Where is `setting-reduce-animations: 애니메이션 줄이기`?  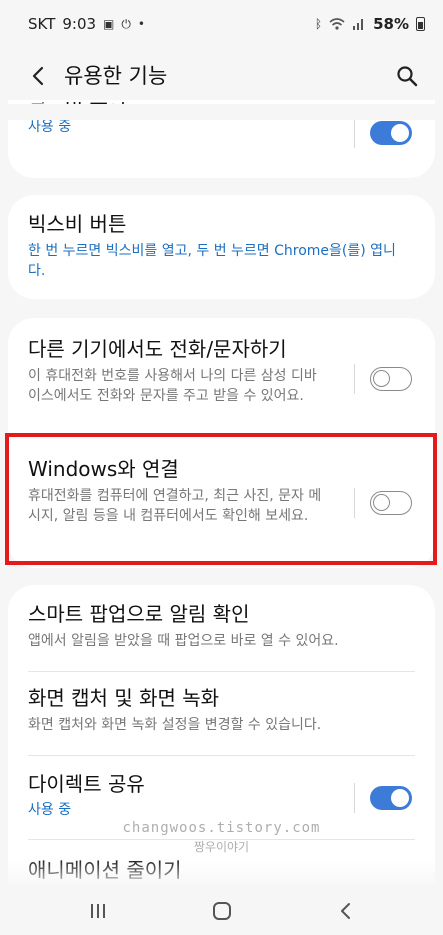
setting-reduce-animations: 애니메이션 줄이기 is located at coordinates (221, 872).